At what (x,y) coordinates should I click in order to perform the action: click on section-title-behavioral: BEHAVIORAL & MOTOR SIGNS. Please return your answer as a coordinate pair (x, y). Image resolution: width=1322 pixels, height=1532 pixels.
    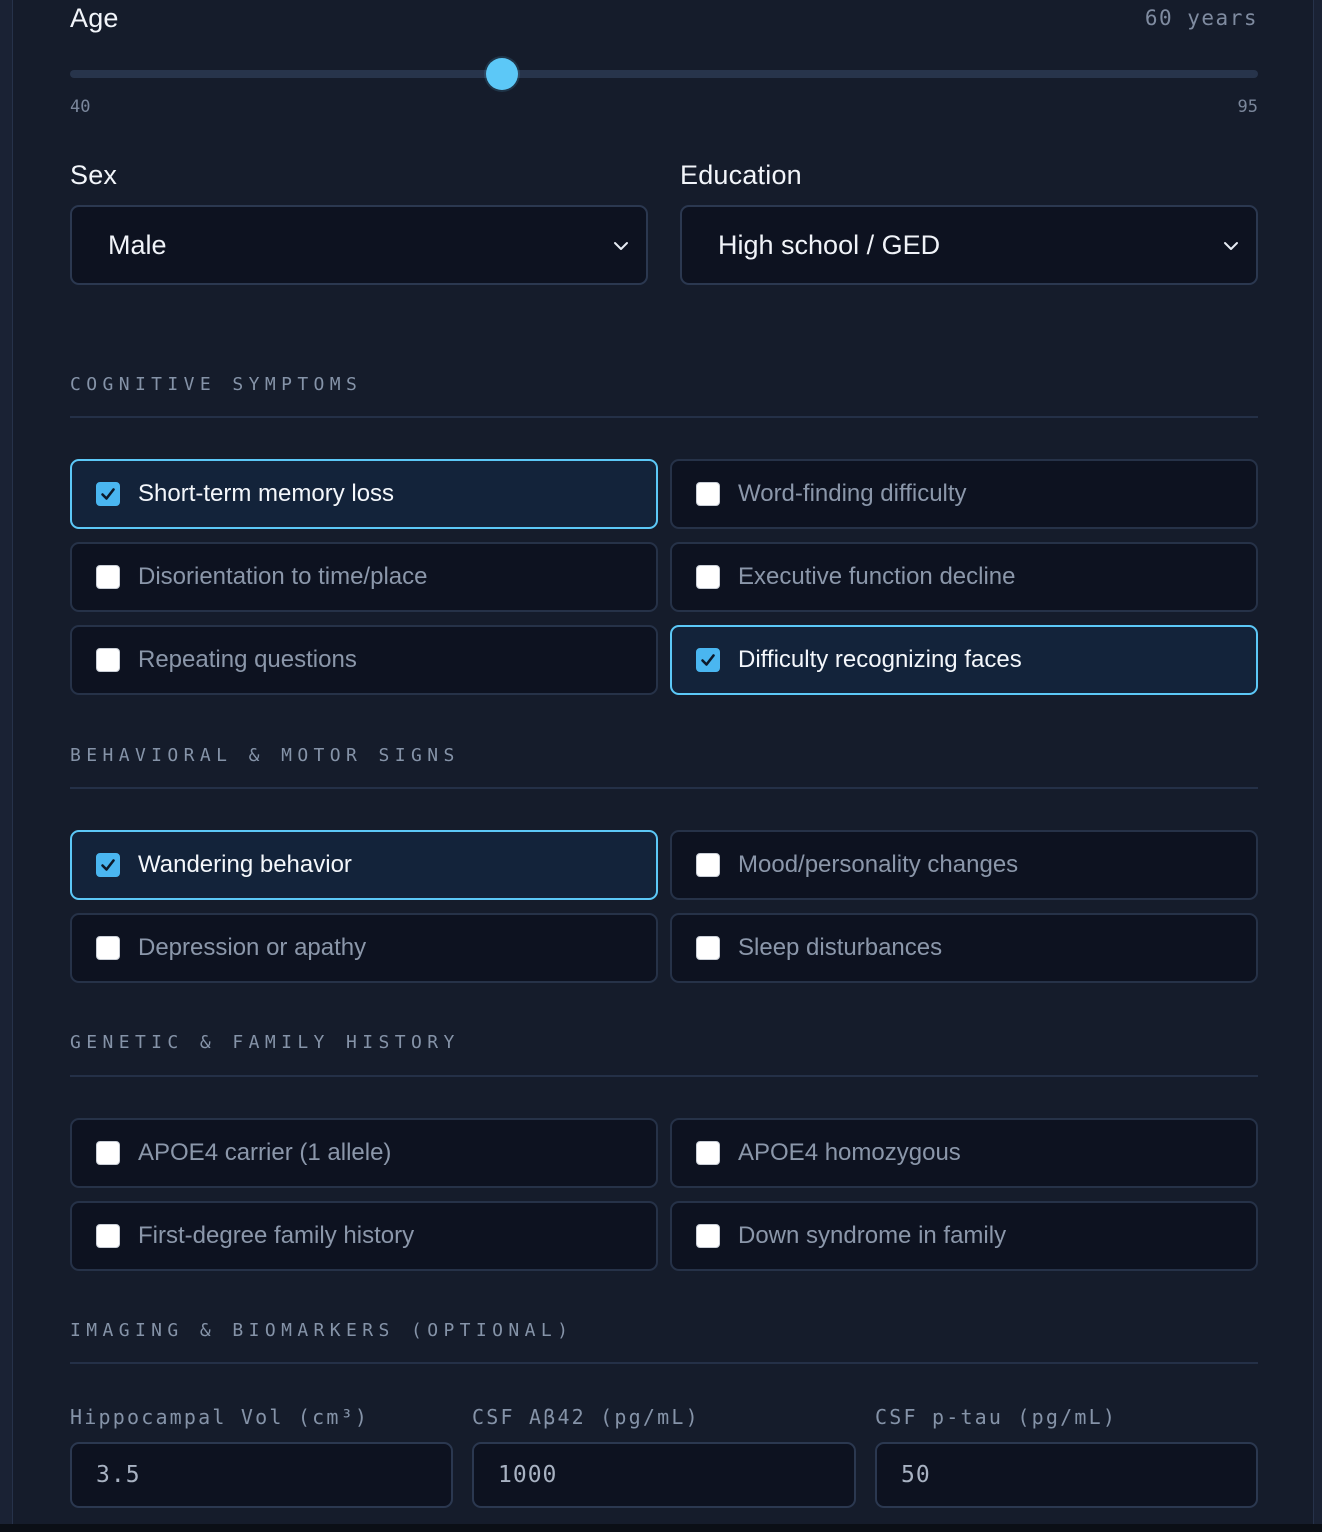
    Looking at the image, I should click on (265, 755).